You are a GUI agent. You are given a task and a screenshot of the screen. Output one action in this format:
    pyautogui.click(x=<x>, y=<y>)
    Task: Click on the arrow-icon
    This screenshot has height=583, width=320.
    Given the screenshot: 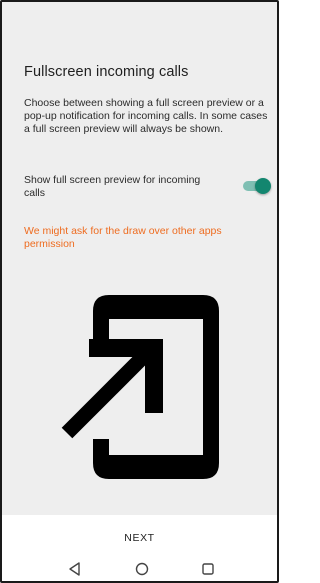 What is the action you would take?
    pyautogui.click(x=112, y=389)
    